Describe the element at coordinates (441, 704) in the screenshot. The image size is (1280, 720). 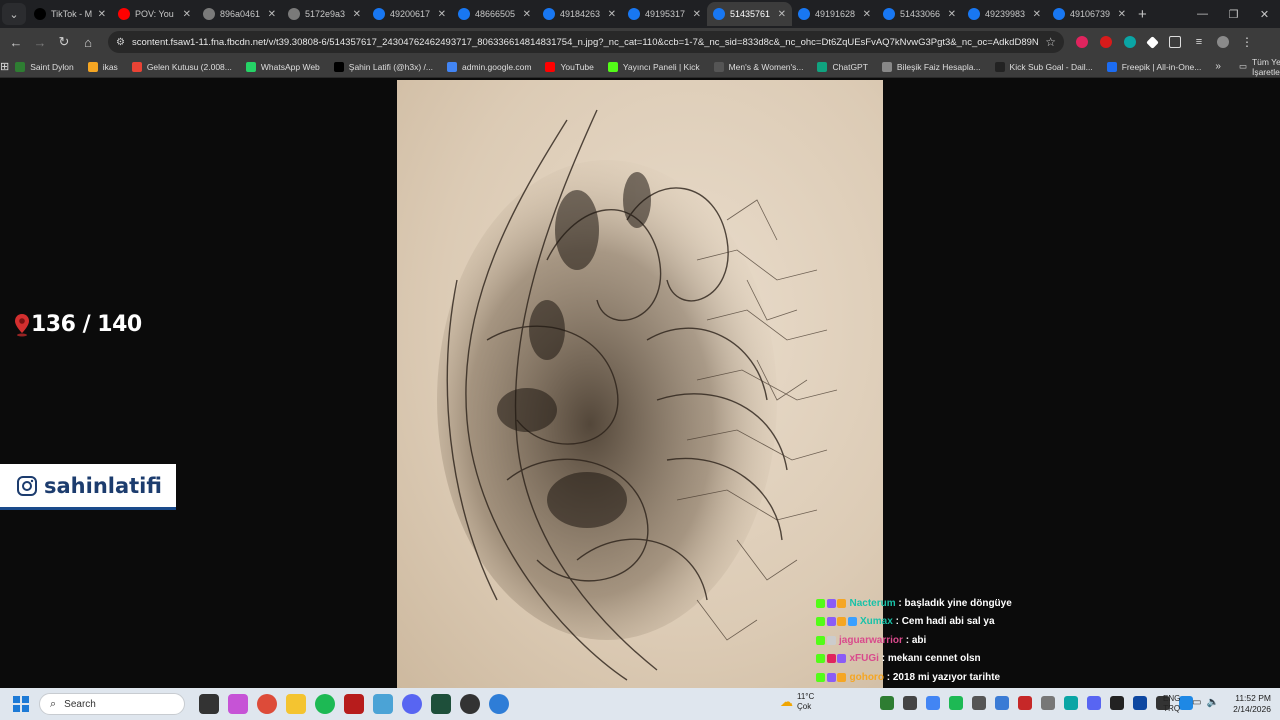
I see `terminal-icon` at that location.